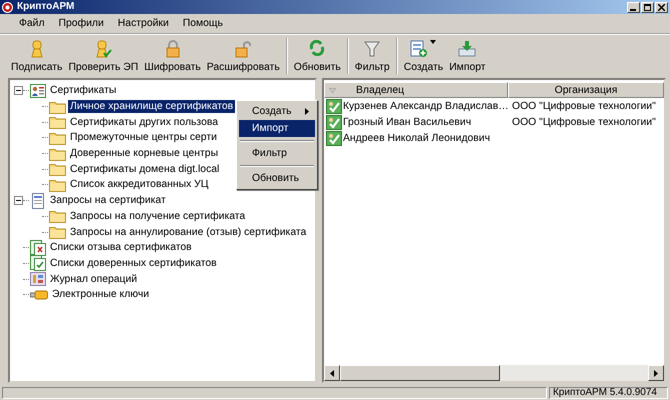 The height and width of the screenshot is (400, 670). Describe the element at coordinates (121, 247) in the screenshot. I see `tree-item: Списки отзыва сертификатов` at that location.